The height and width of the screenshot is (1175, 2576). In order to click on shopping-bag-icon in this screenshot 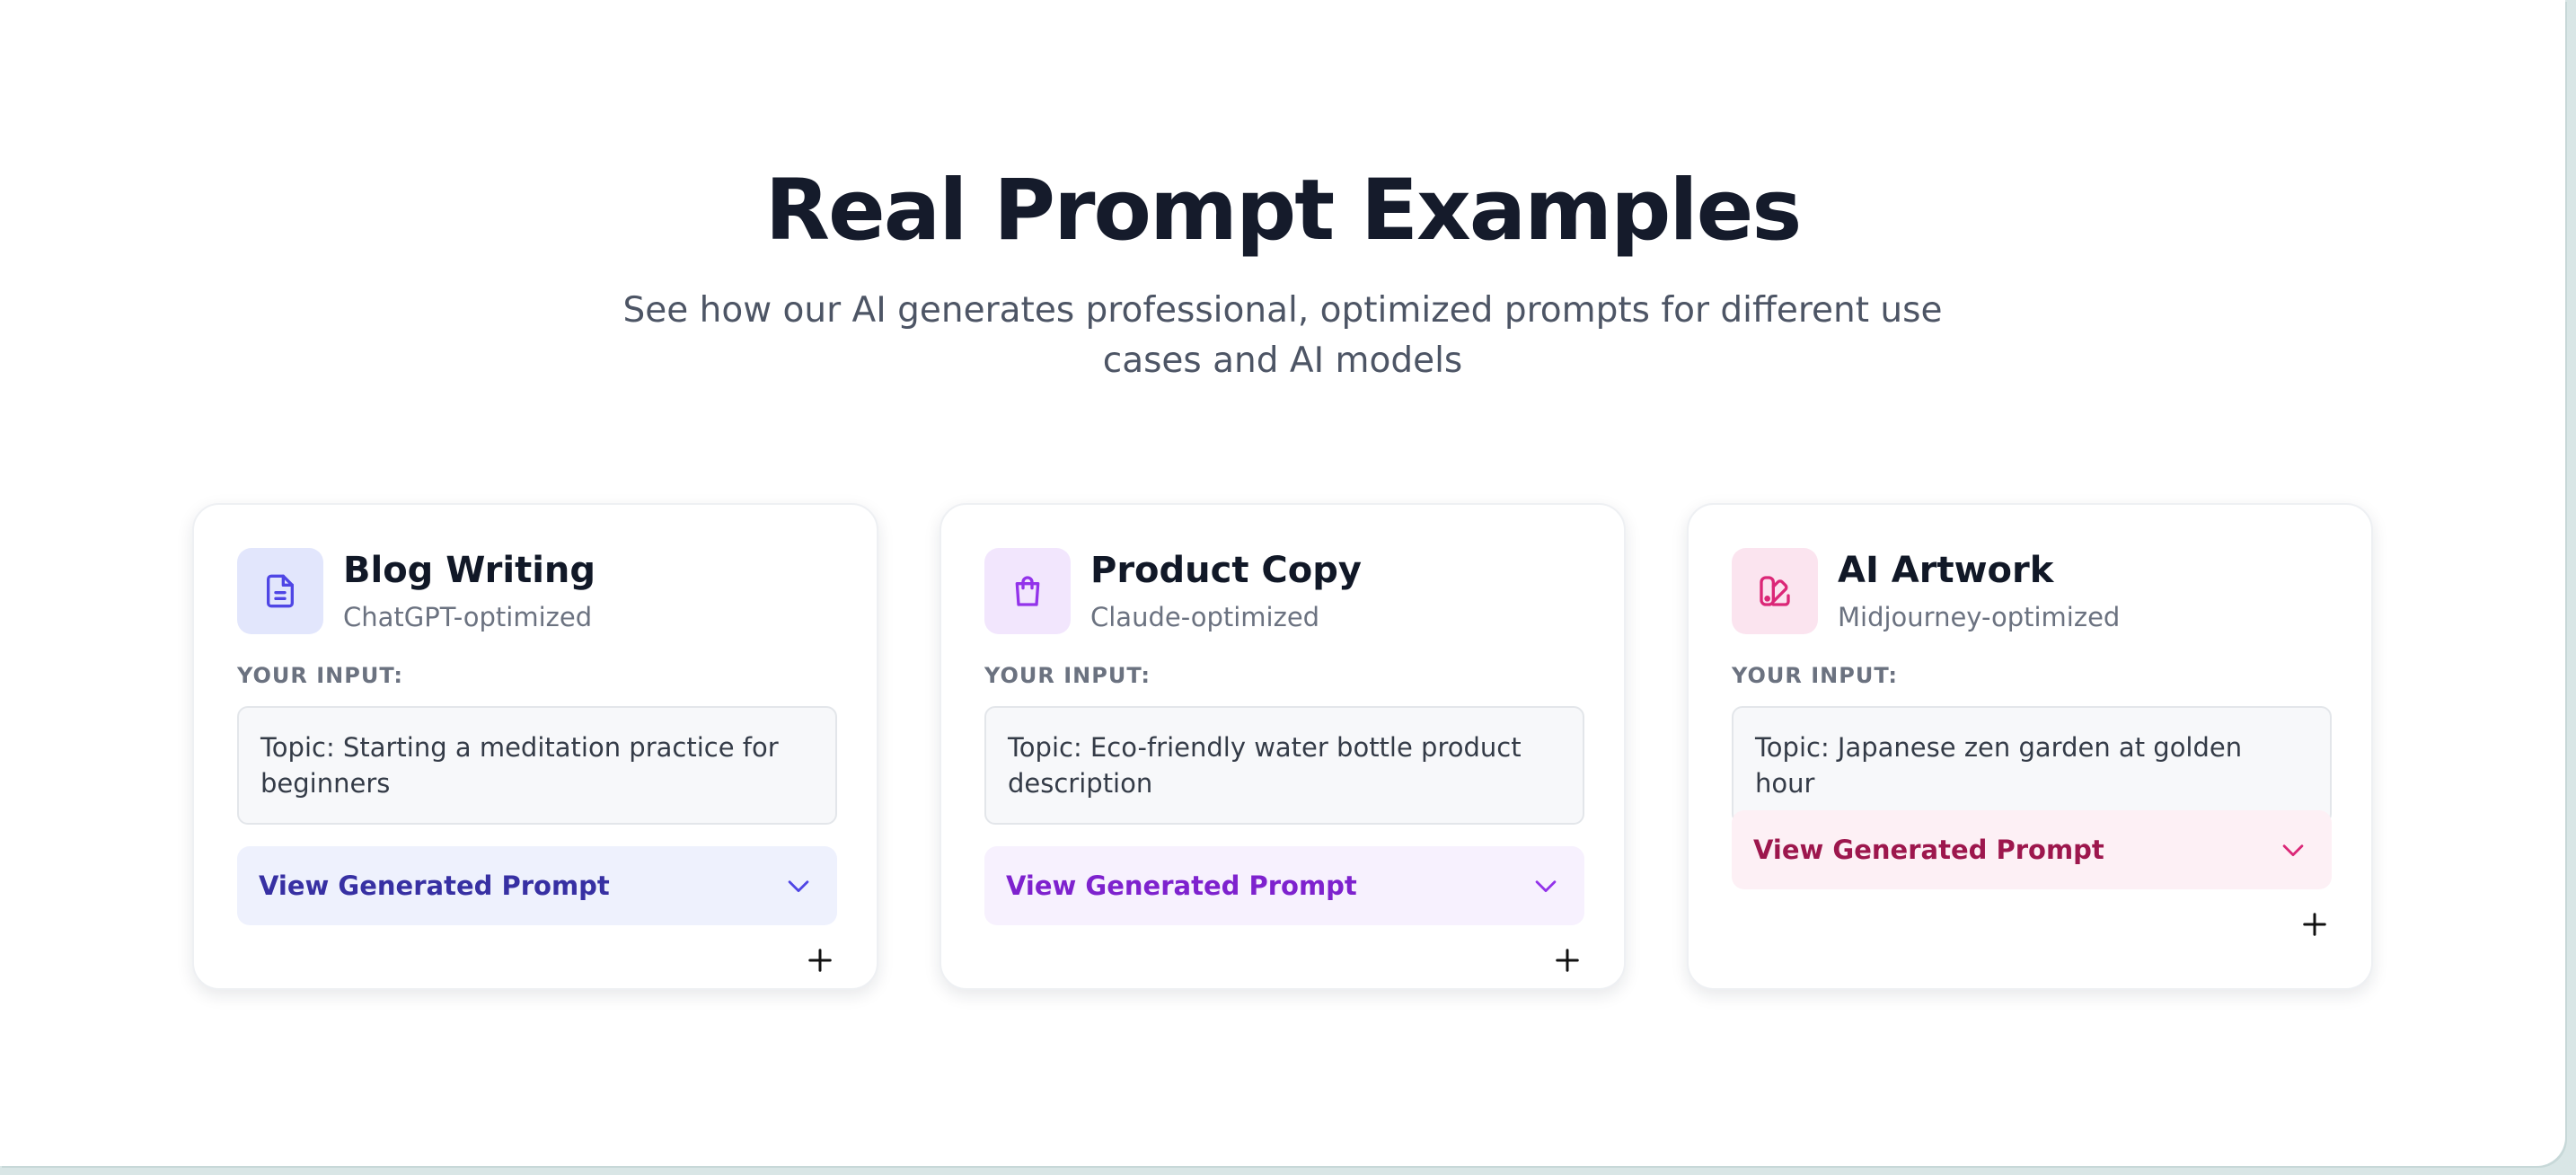, I will do `click(1027, 591)`.